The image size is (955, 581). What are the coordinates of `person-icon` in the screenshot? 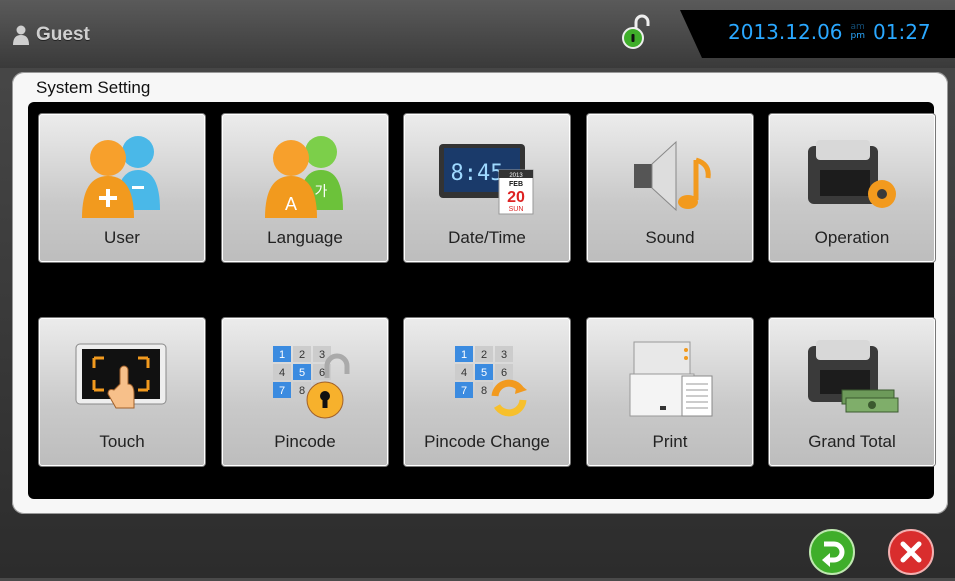 It's located at (21, 35).